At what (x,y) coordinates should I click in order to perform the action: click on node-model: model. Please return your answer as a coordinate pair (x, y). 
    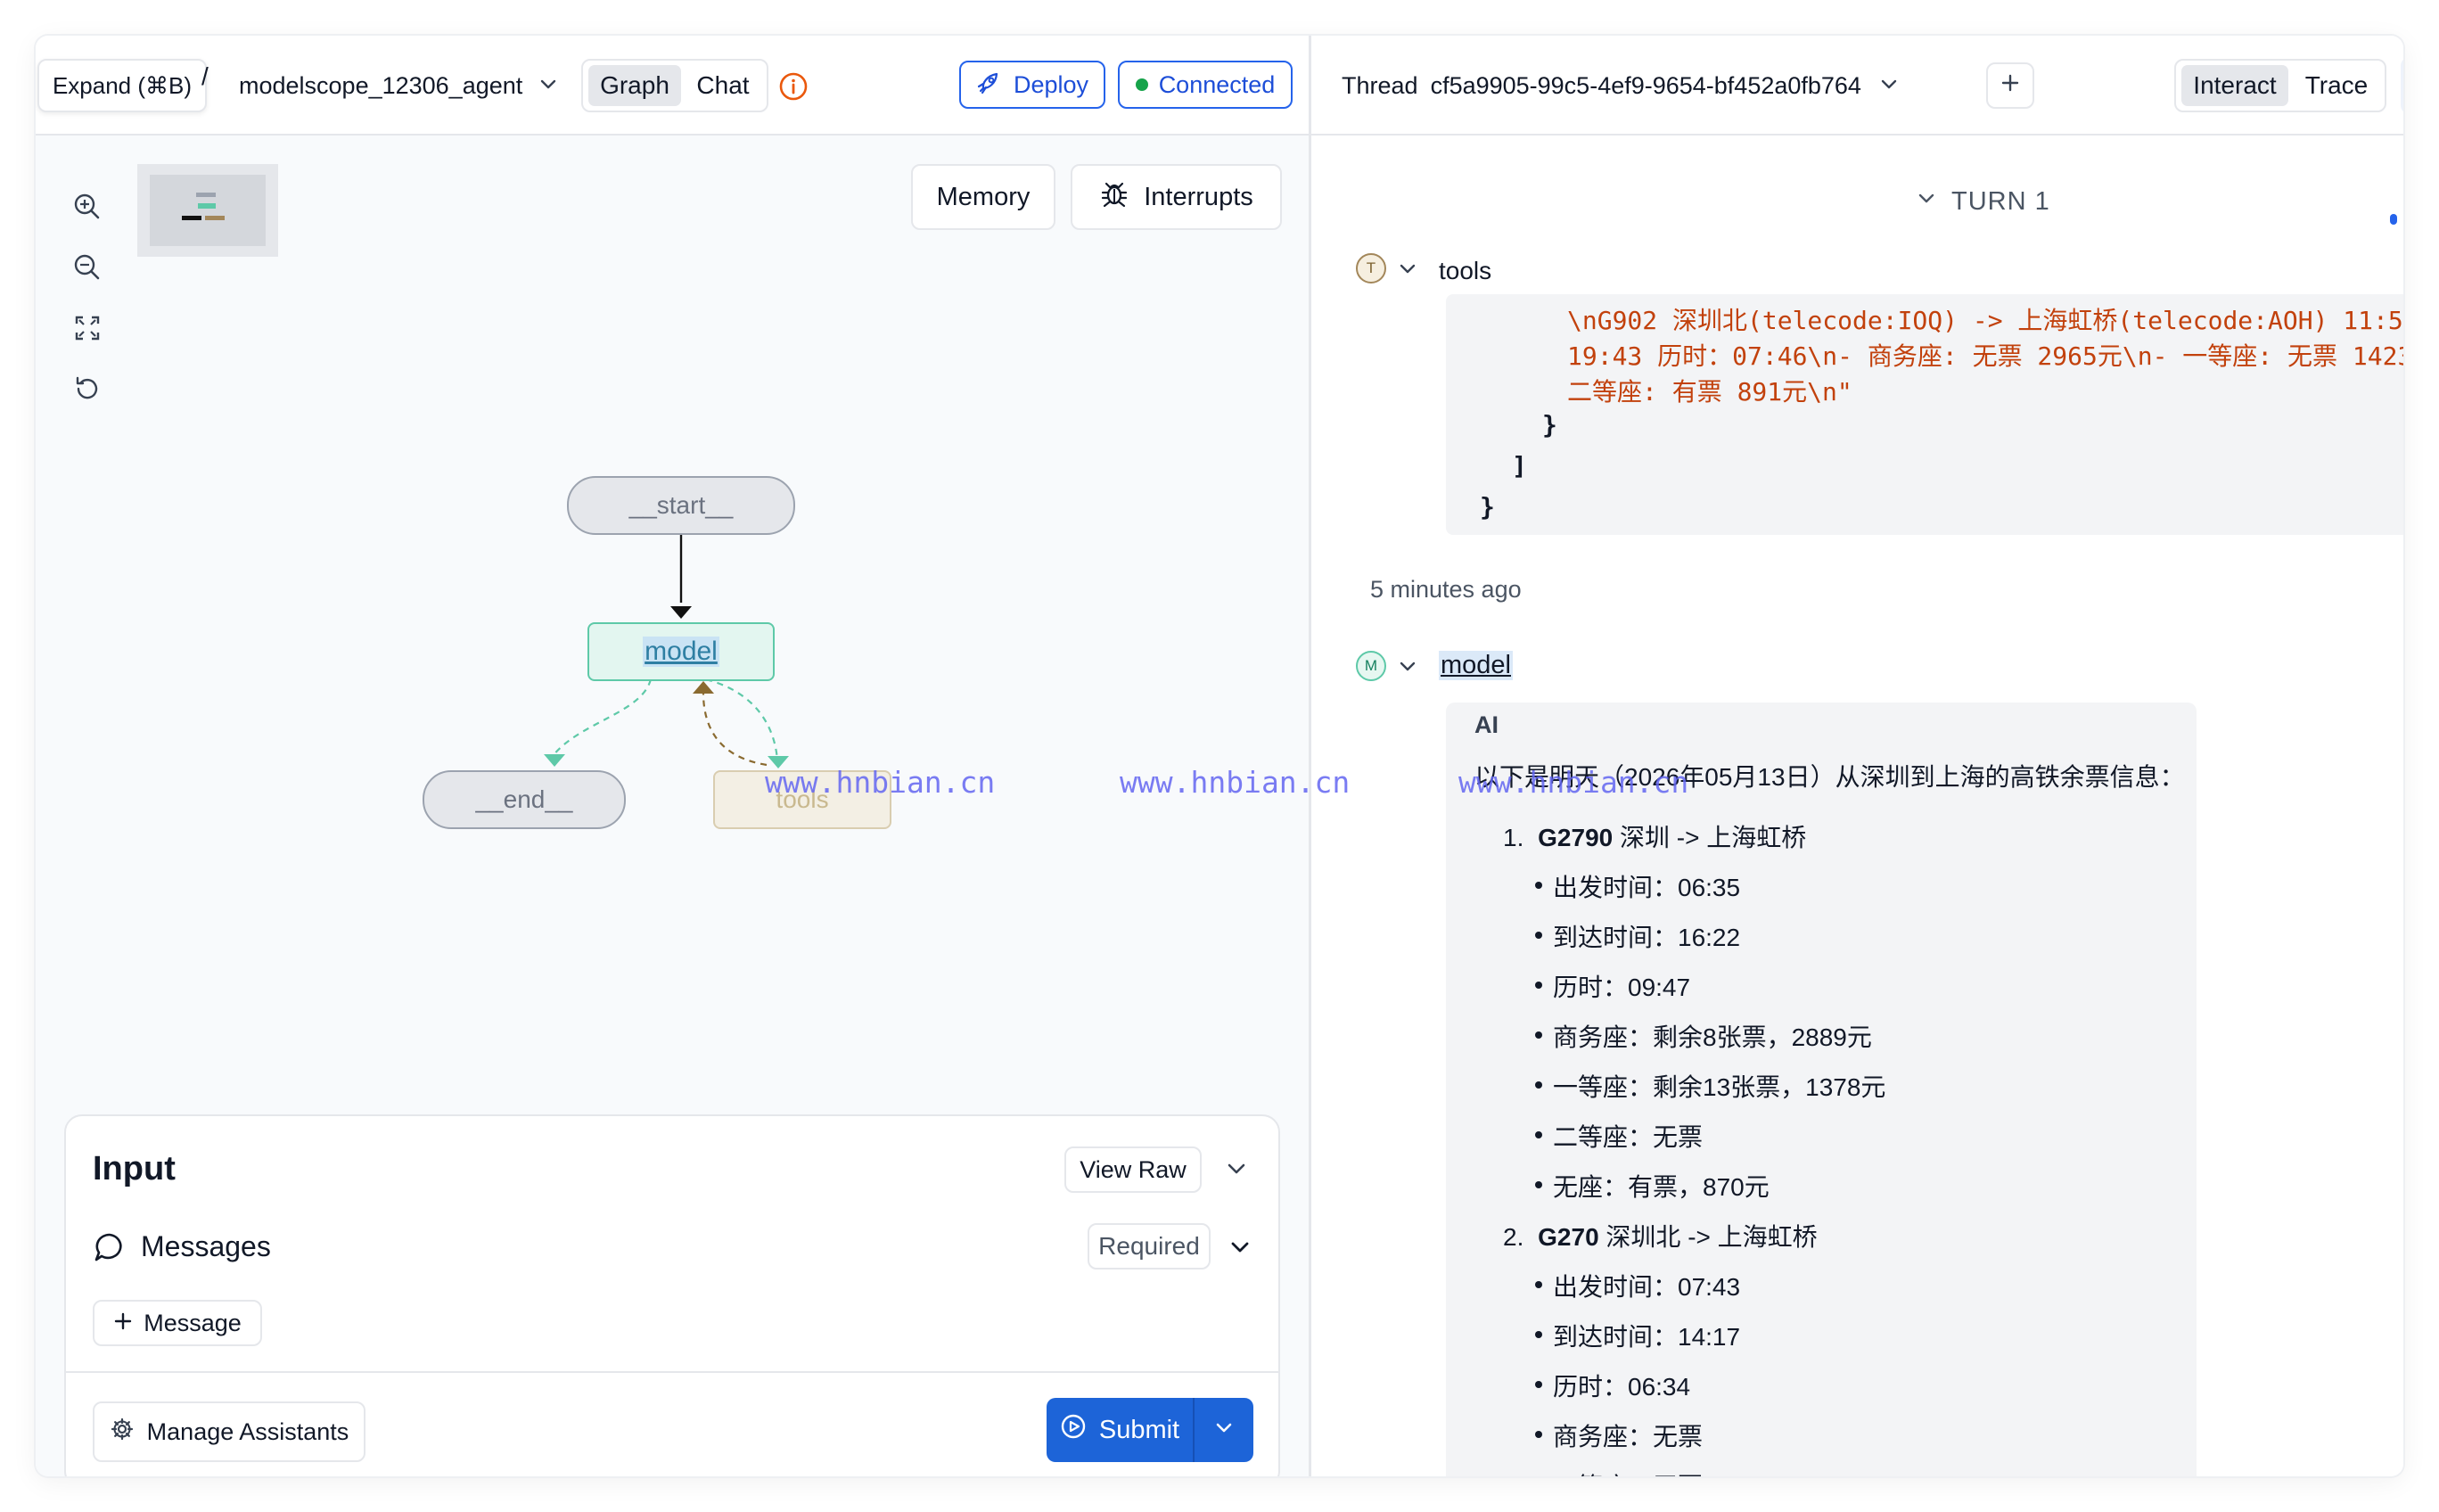
    Looking at the image, I should click on (681, 651).